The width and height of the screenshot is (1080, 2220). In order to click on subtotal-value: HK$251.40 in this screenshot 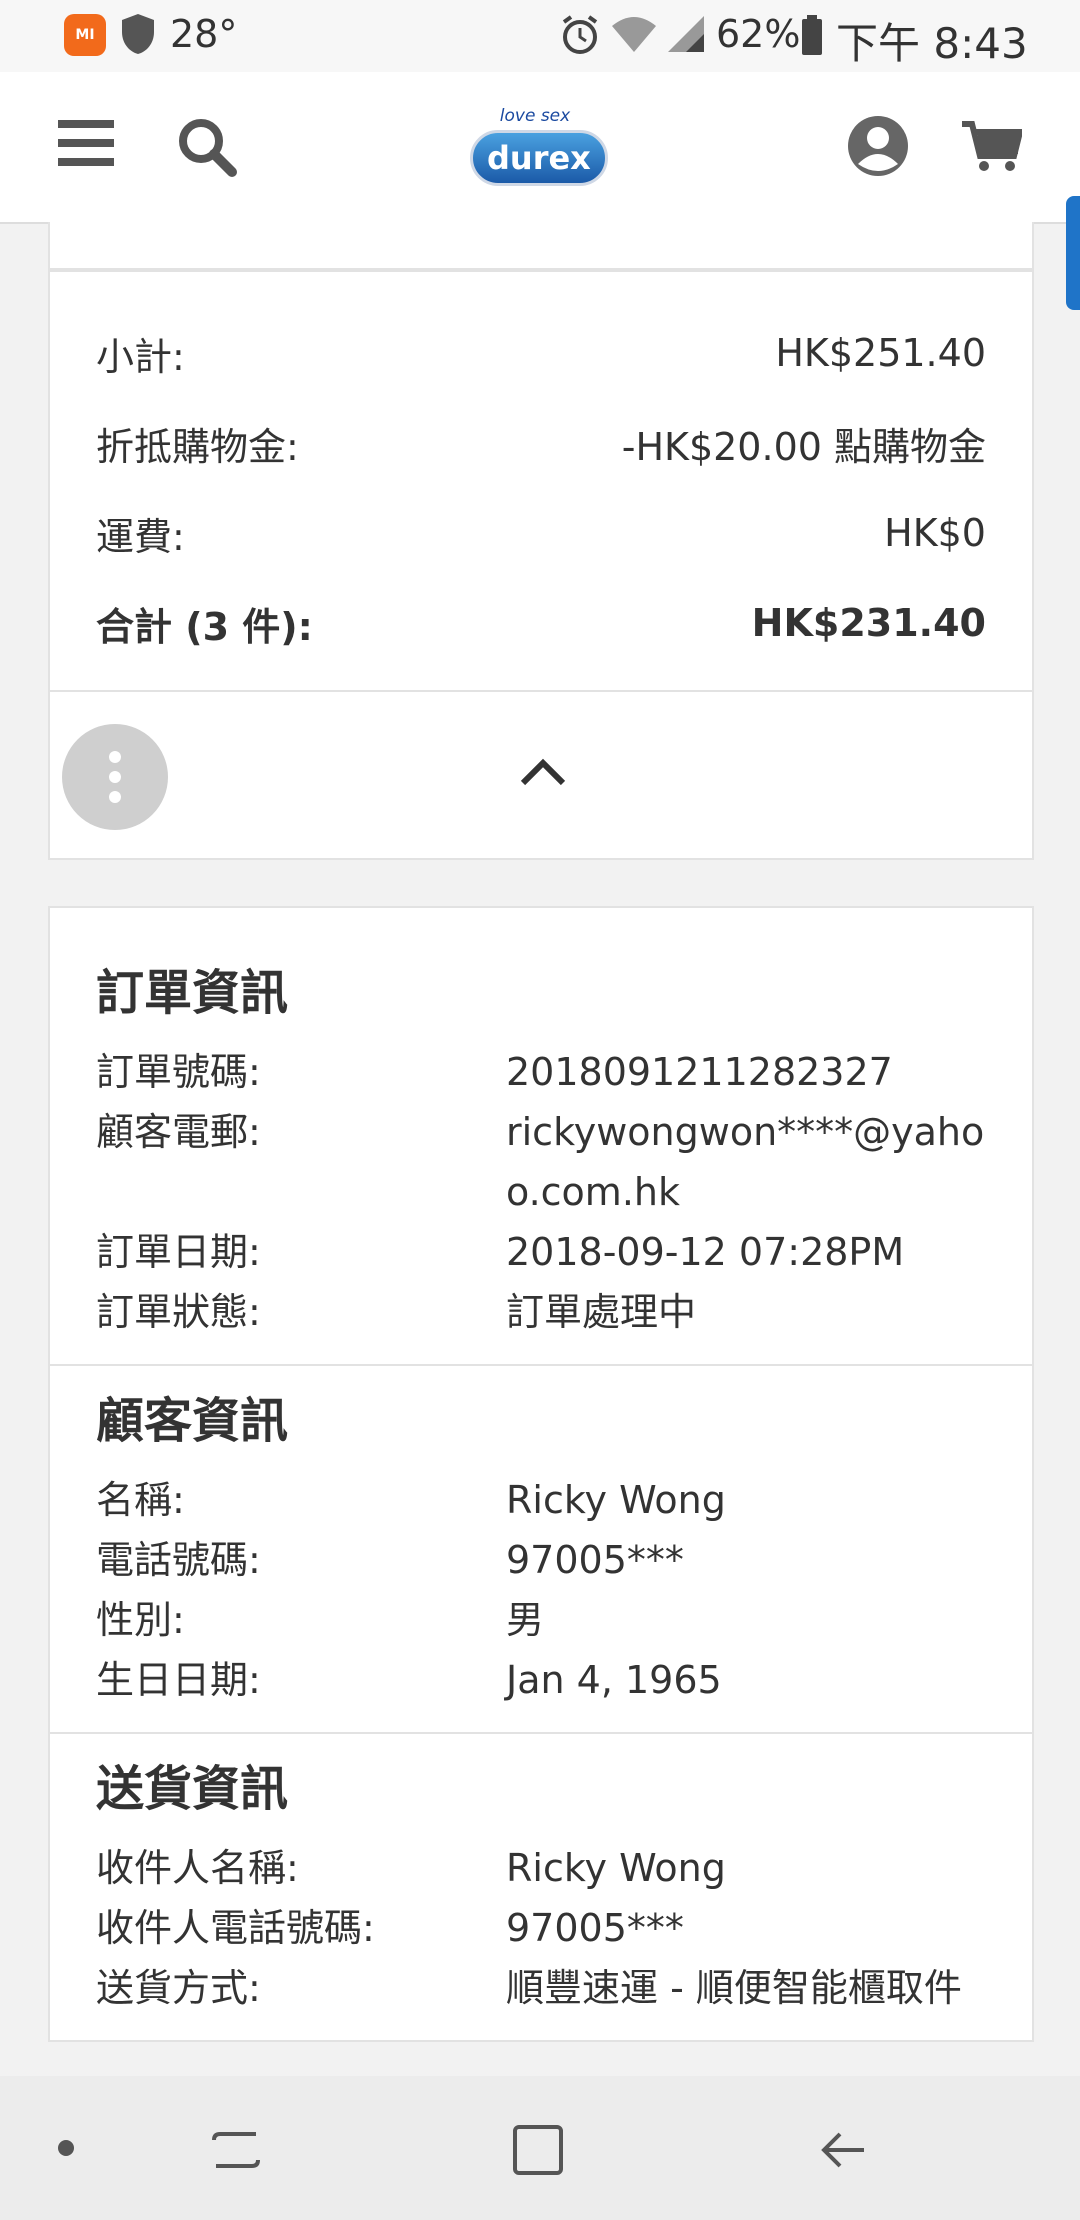, I will do `click(880, 353)`.